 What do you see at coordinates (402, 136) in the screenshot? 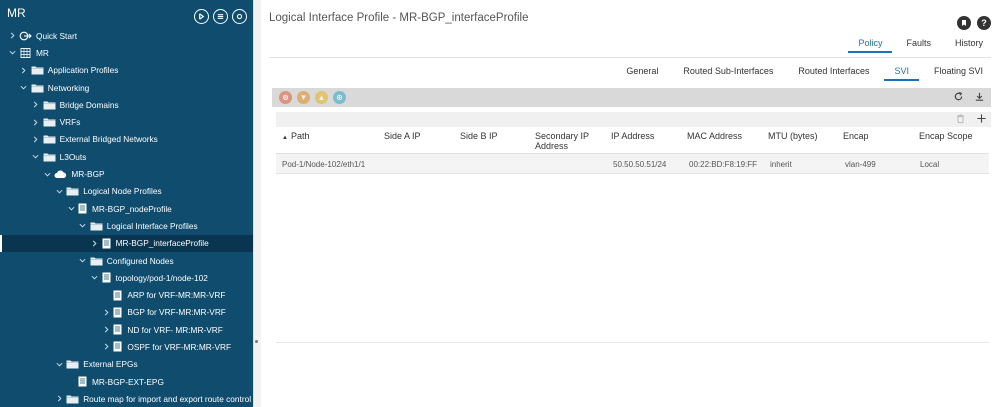
I see `column-header-label: Side A IP` at bounding box center [402, 136].